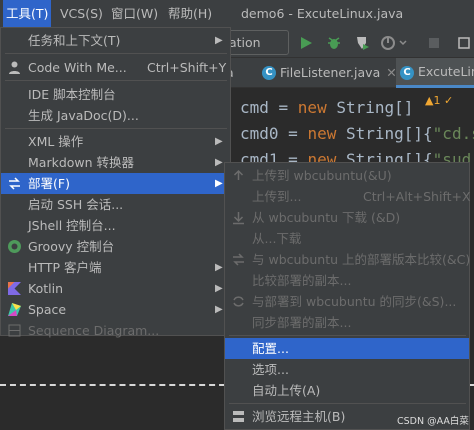 The height and width of the screenshot is (430, 474). I want to click on run-configuration-label: ation, so click(245, 42).